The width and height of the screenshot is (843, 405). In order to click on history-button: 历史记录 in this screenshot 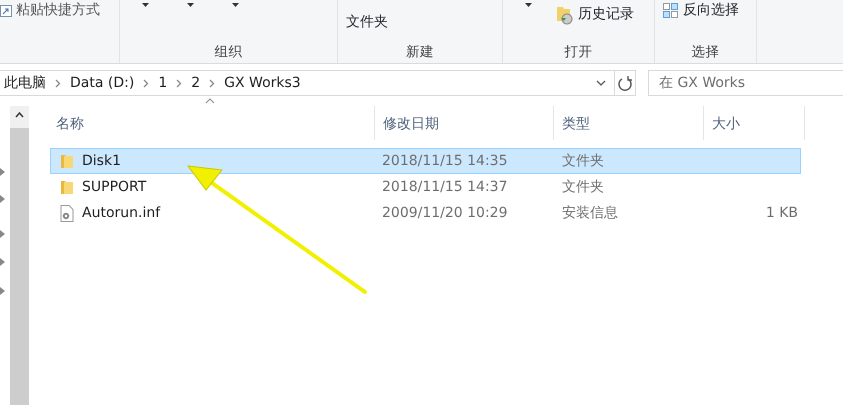, I will do `click(595, 14)`.